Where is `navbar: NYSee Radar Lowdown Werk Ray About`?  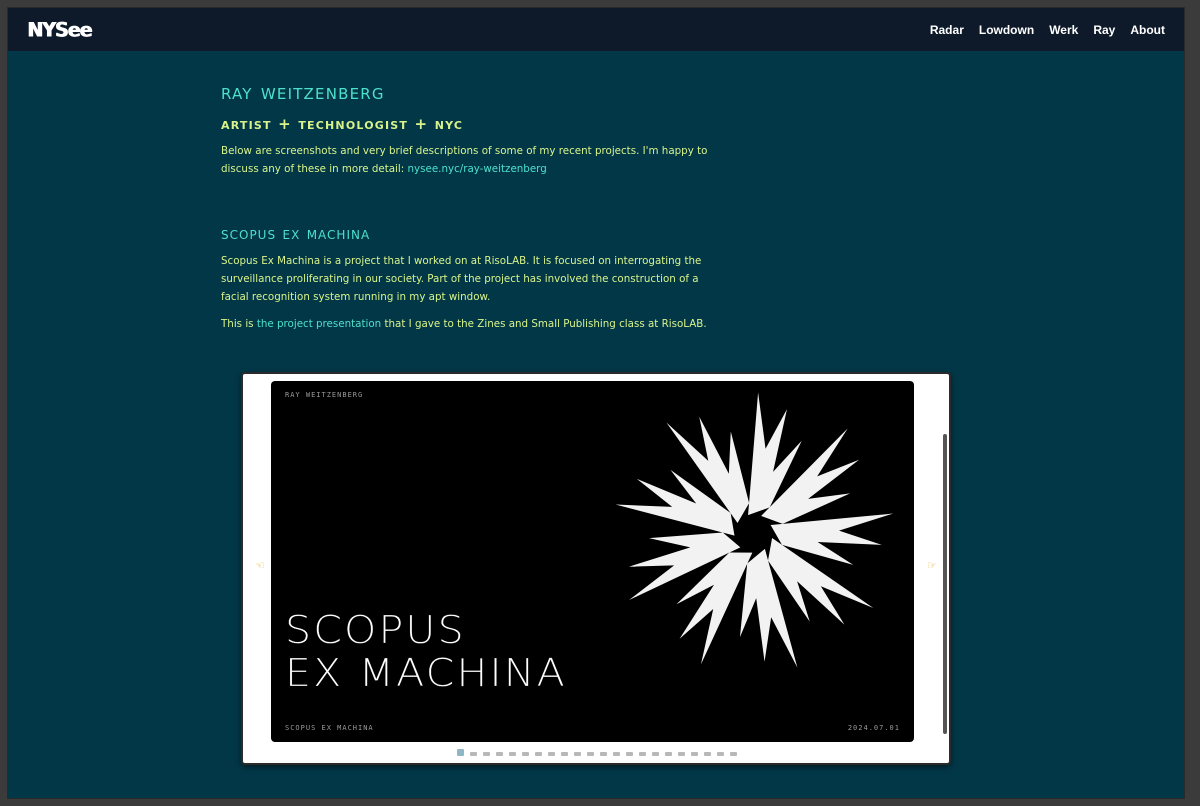 navbar: NYSee Radar Lowdown Werk Ray About is located at coordinates (596, 29).